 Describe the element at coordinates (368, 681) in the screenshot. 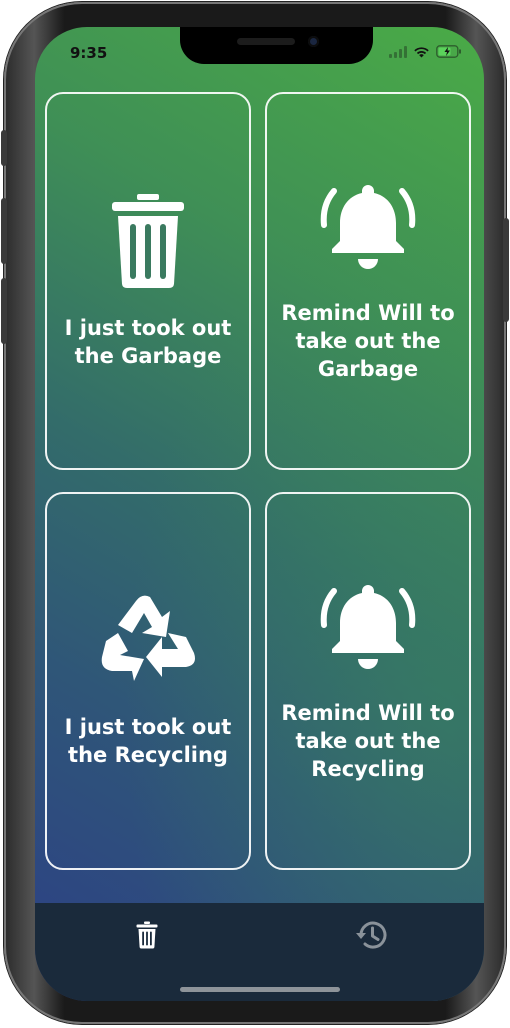

I see `remind-recycling-button: Remind Will to take out the Recycling` at that location.